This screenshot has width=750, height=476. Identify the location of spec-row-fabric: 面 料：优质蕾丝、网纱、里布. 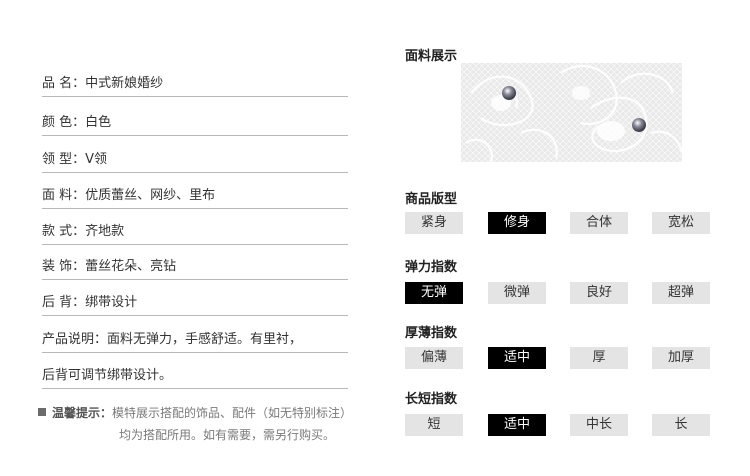
(195, 197).